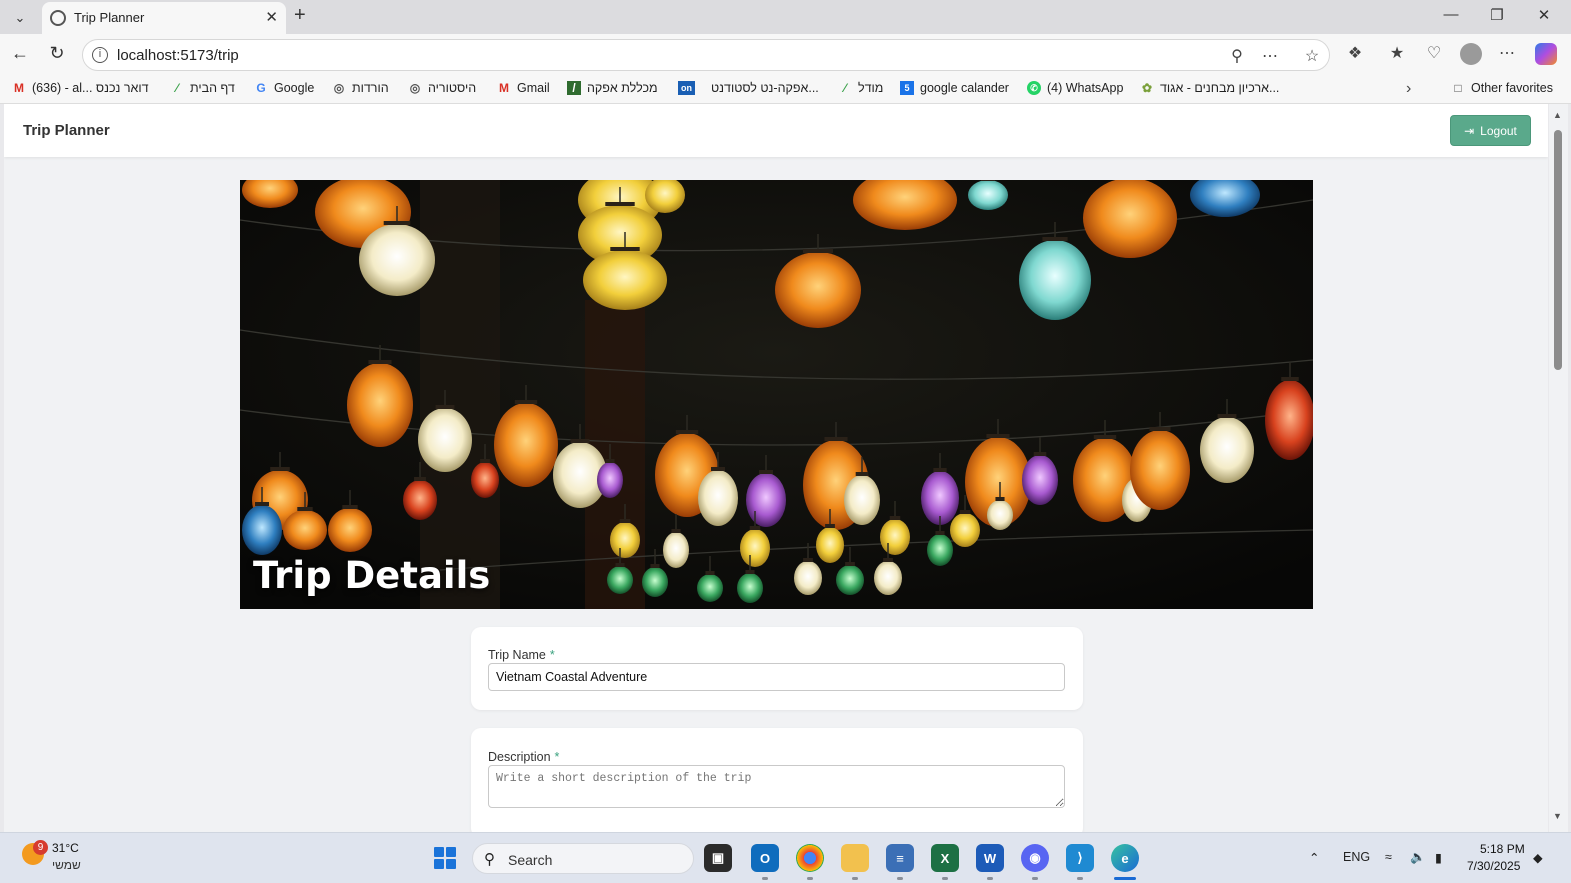  I want to click on description-textarea, so click(776, 786).